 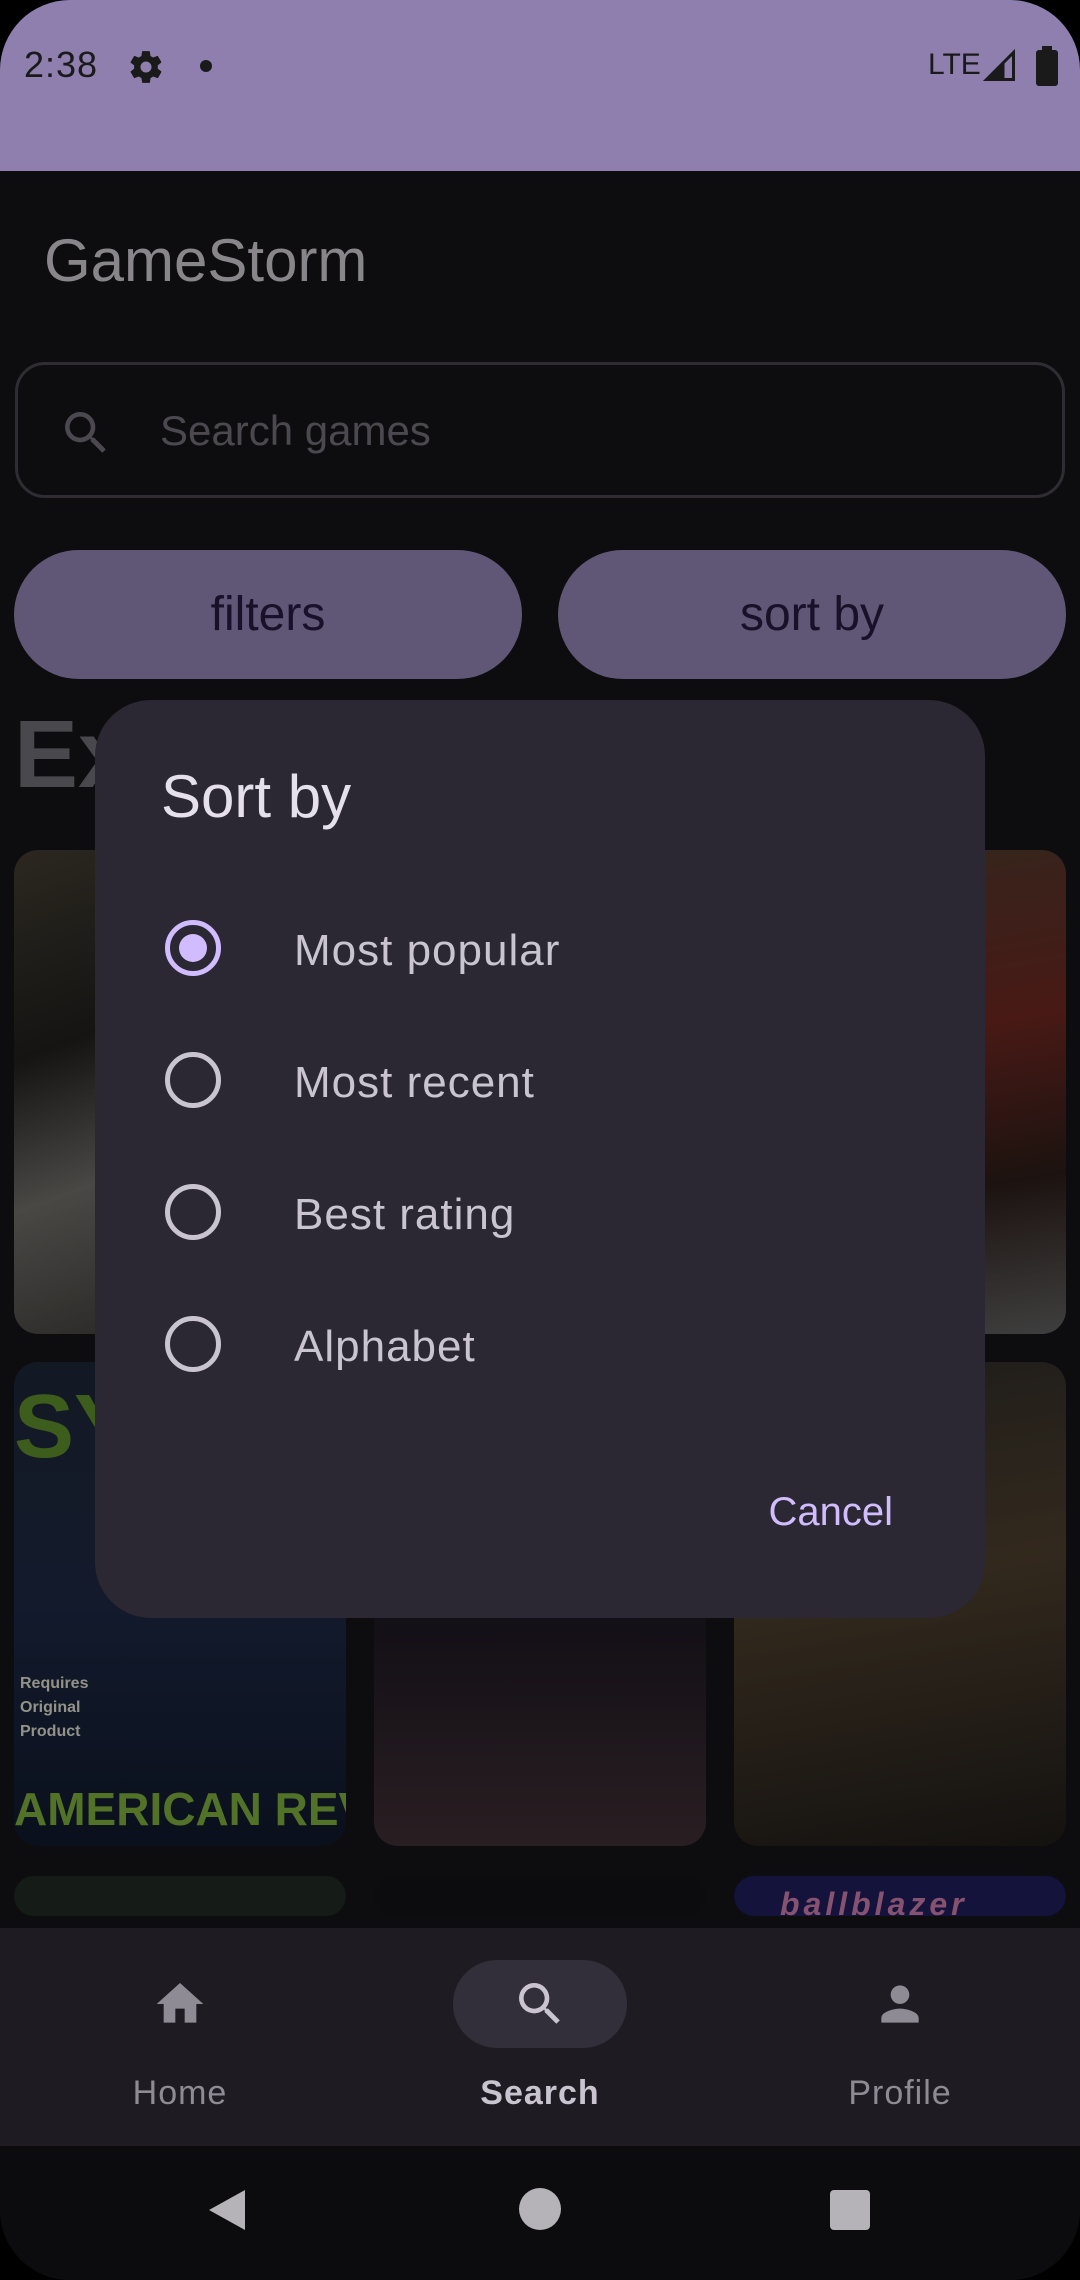 I want to click on nav-label: Profile, so click(x=900, y=2093).